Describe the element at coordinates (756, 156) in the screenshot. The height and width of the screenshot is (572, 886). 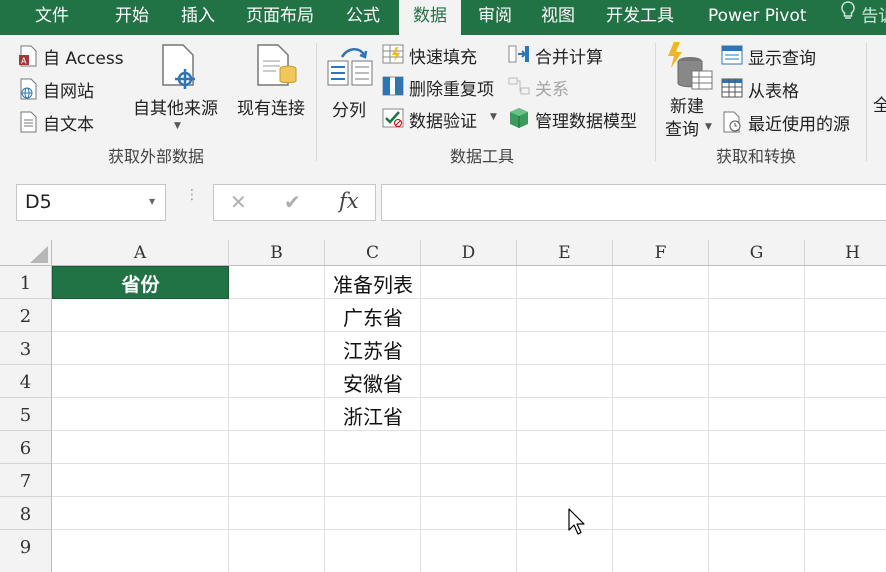
I see `group-label-get-transform: 获取和转换` at that location.